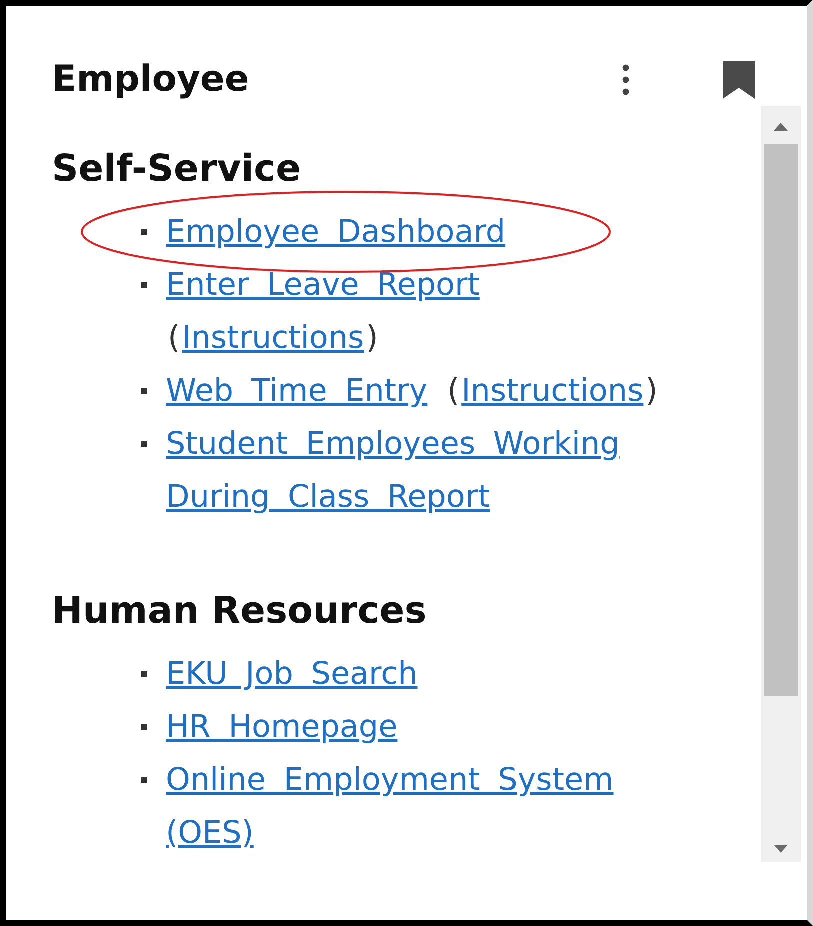  Describe the element at coordinates (781, 127) in the screenshot. I see `scroll-up-icon` at that location.